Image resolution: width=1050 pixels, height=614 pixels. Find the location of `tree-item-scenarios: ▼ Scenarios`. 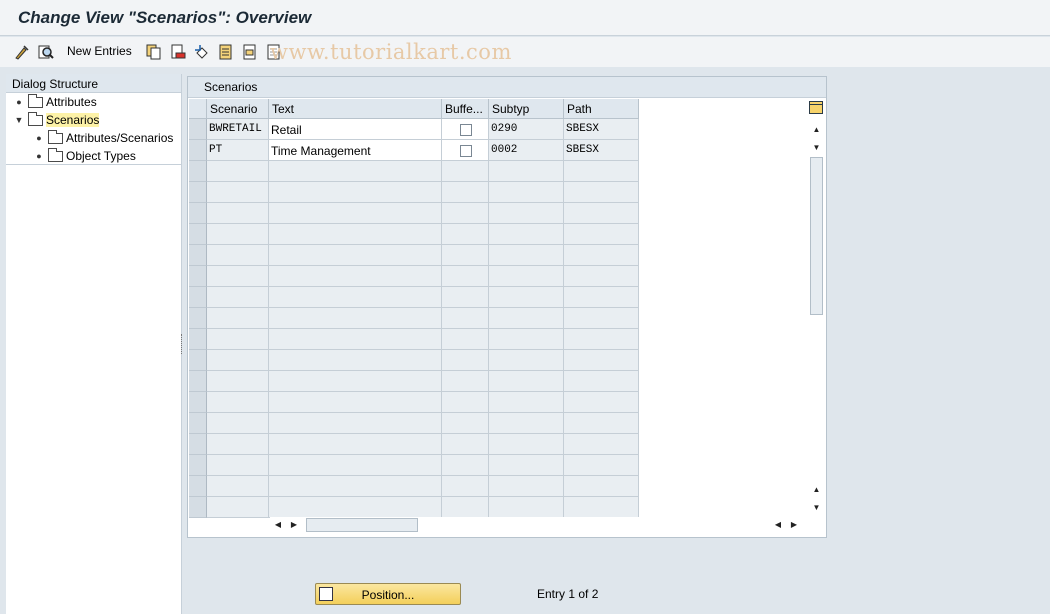

tree-item-scenarios: ▼ Scenarios is located at coordinates (57, 120).